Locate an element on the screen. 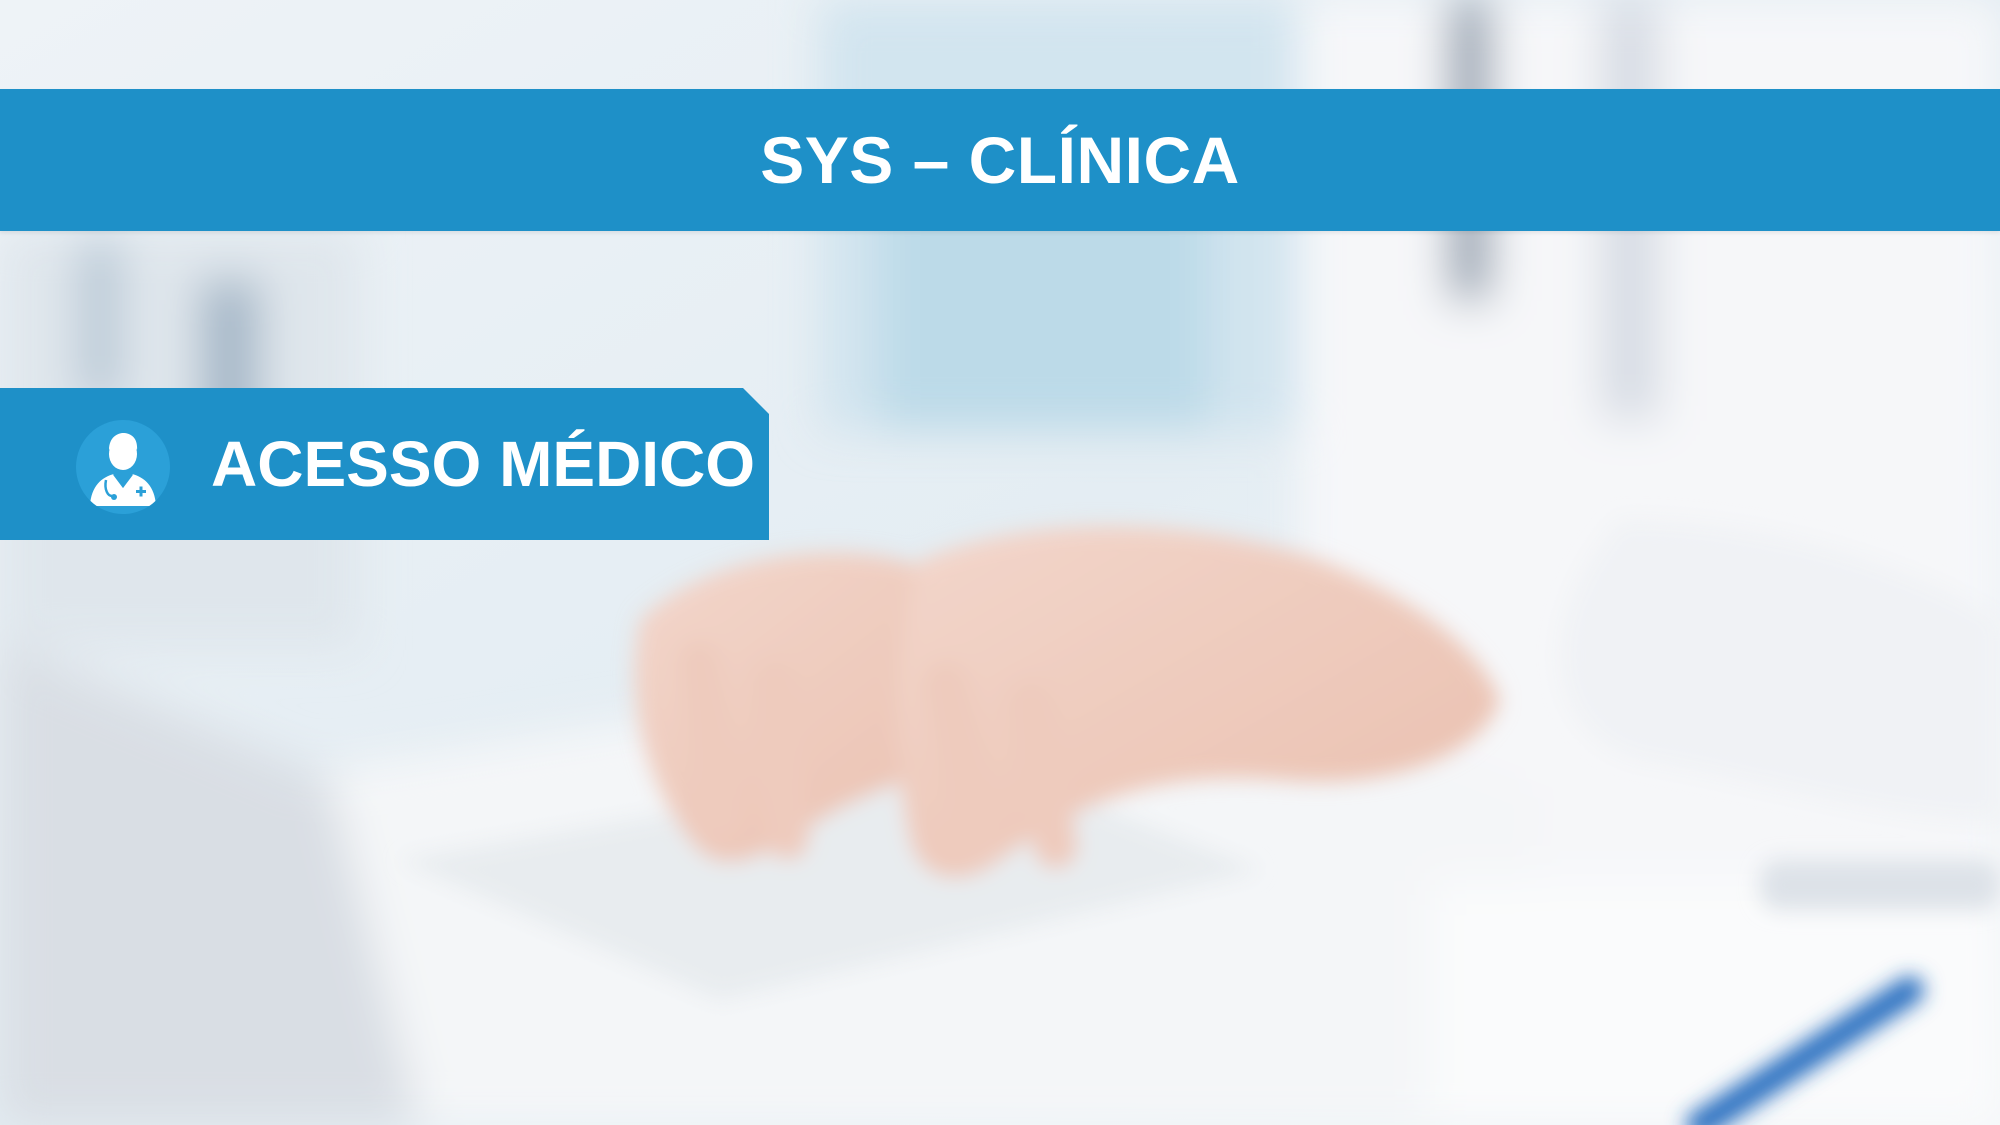  medical-access-label: ACESSO MÉDICO is located at coordinates (483, 464).